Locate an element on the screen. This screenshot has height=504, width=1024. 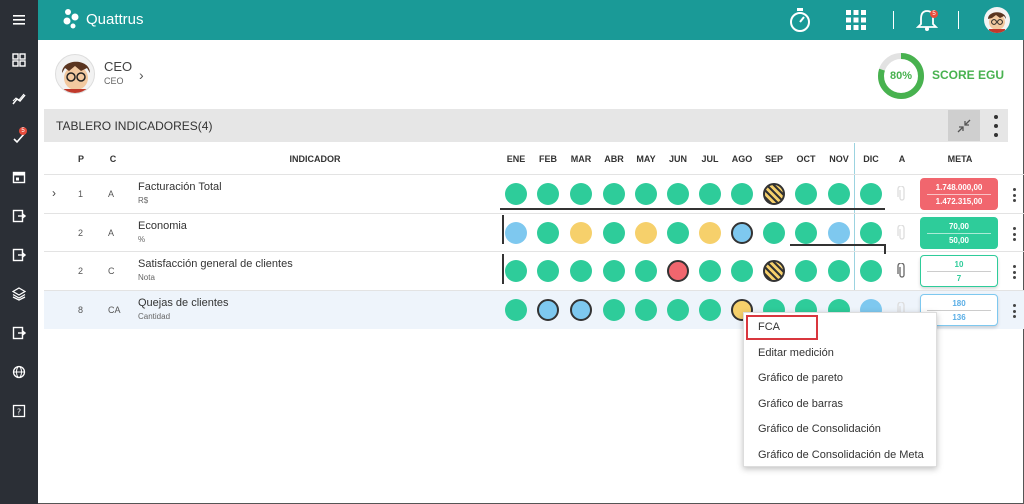
menu-item-grafico-consolidacion: Gráfico de Consolidación is located at coordinates (819, 429).